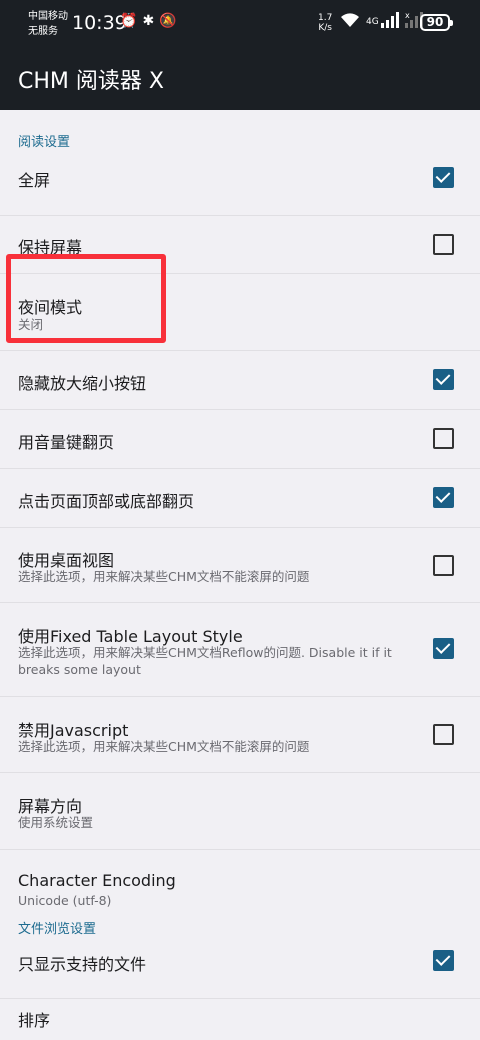 This screenshot has width=480, height=1040. What do you see at coordinates (57, 929) in the screenshot?
I see `section-header-browsing: 文件浏览设置` at bounding box center [57, 929].